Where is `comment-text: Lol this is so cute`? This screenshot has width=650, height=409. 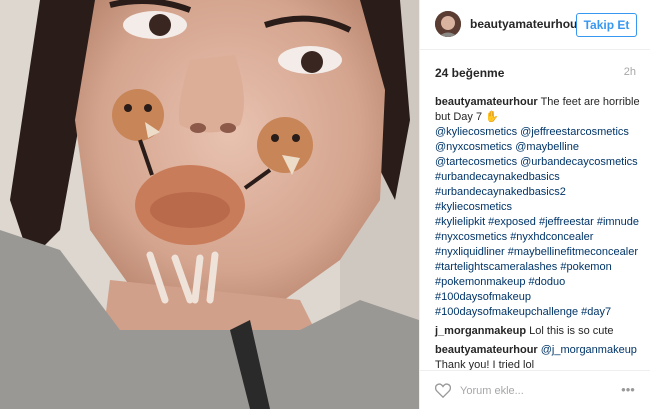 comment-text: Lol this is so cute is located at coordinates (571, 331).